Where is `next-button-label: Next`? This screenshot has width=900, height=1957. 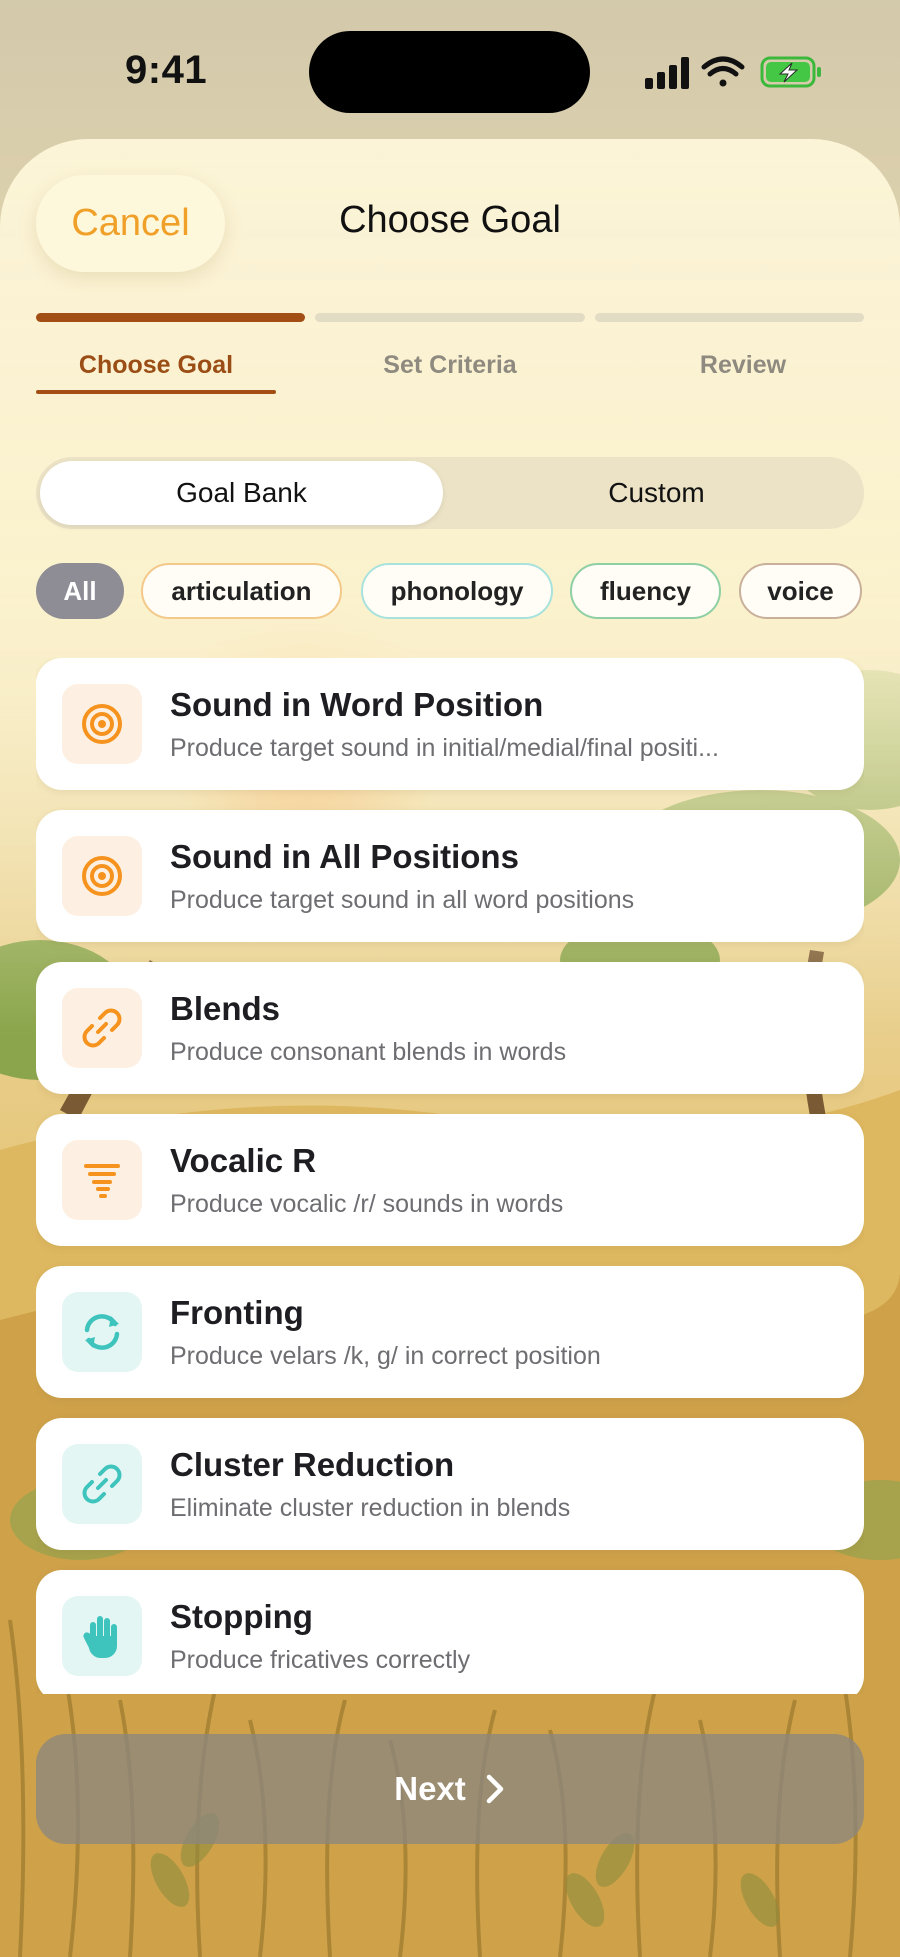
next-button-label: Next is located at coordinates (430, 1788).